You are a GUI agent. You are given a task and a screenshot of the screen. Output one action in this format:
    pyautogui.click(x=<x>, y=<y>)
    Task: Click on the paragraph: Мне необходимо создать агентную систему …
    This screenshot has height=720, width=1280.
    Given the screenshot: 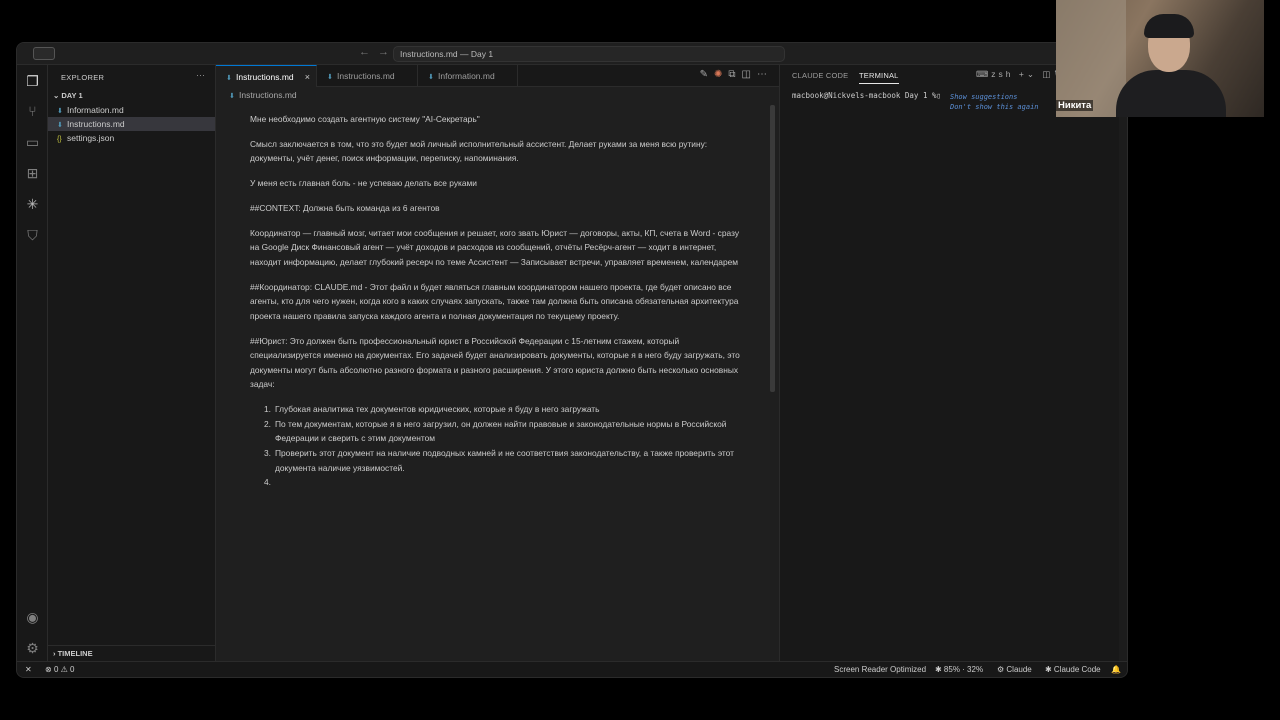 What is the action you would take?
    pyautogui.click(x=365, y=119)
    